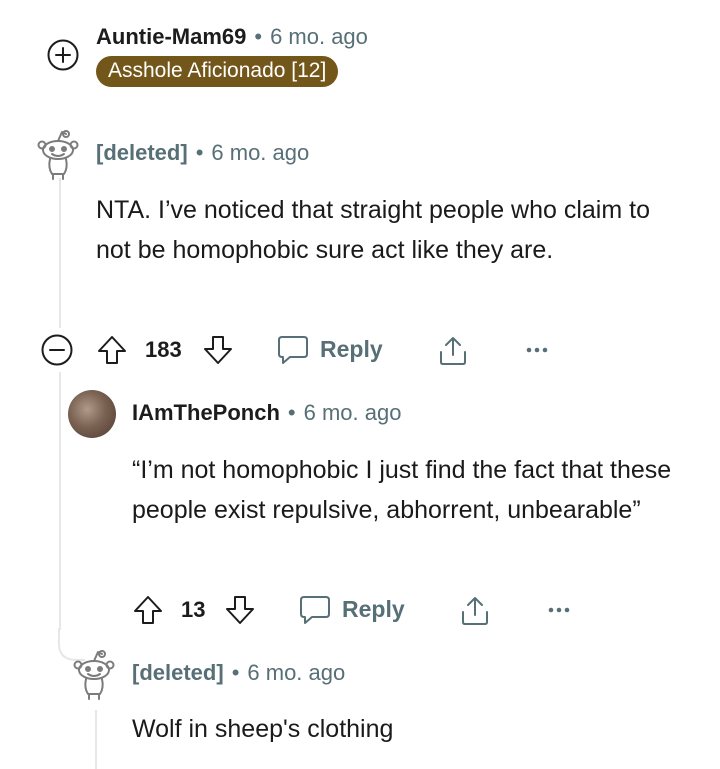 The width and height of the screenshot is (720, 769). Describe the element at coordinates (206, 413) in the screenshot. I see `username-link: IAmThePonch` at that location.